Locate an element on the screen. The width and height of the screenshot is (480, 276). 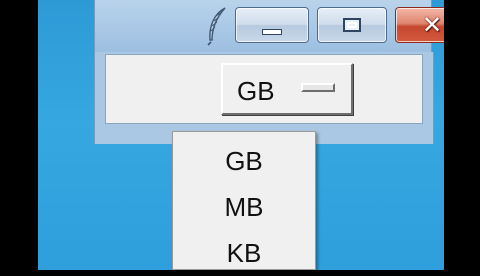
close-button: ✕ is located at coordinates (419, 25).